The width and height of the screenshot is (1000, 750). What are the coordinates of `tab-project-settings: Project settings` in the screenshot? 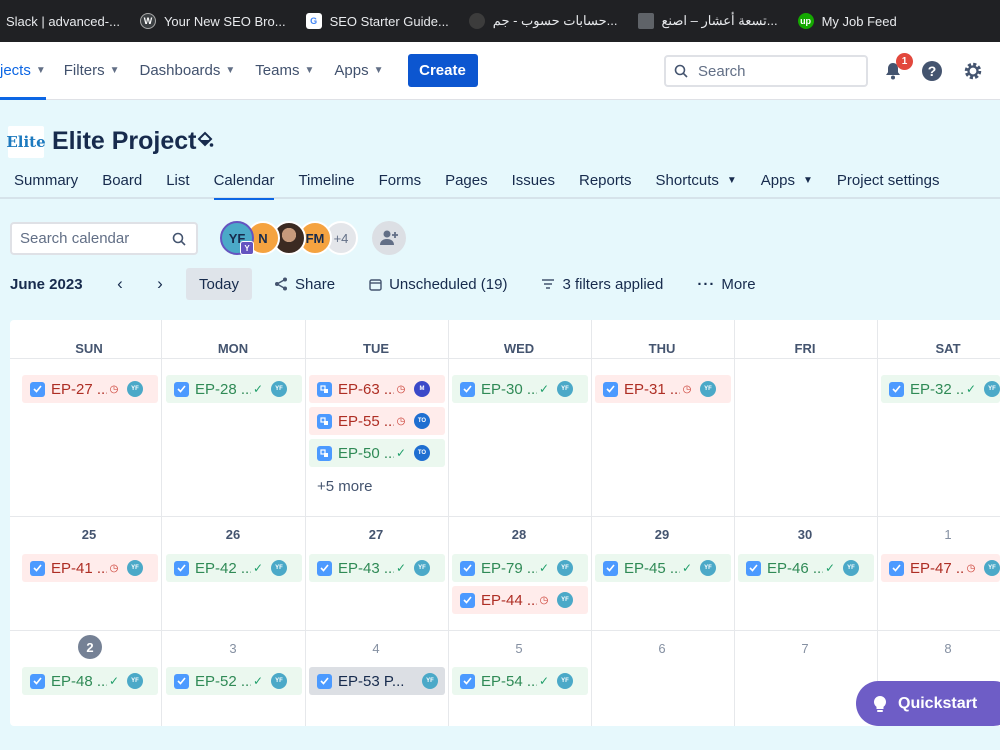 It's located at (888, 180).